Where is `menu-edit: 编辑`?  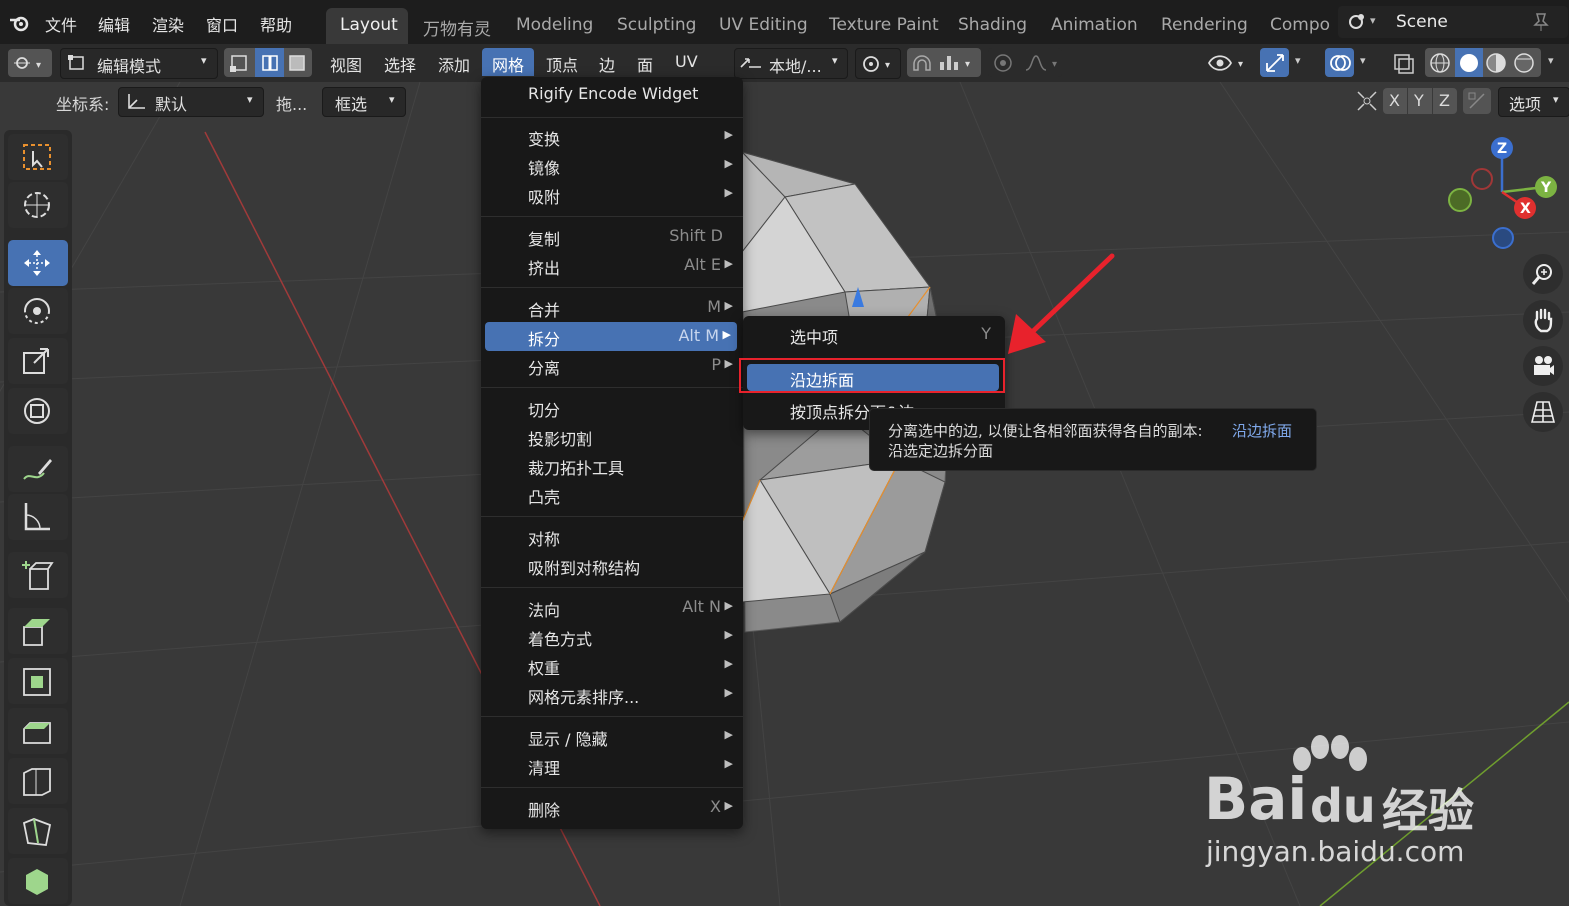
menu-edit: 编辑 is located at coordinates (114, 24).